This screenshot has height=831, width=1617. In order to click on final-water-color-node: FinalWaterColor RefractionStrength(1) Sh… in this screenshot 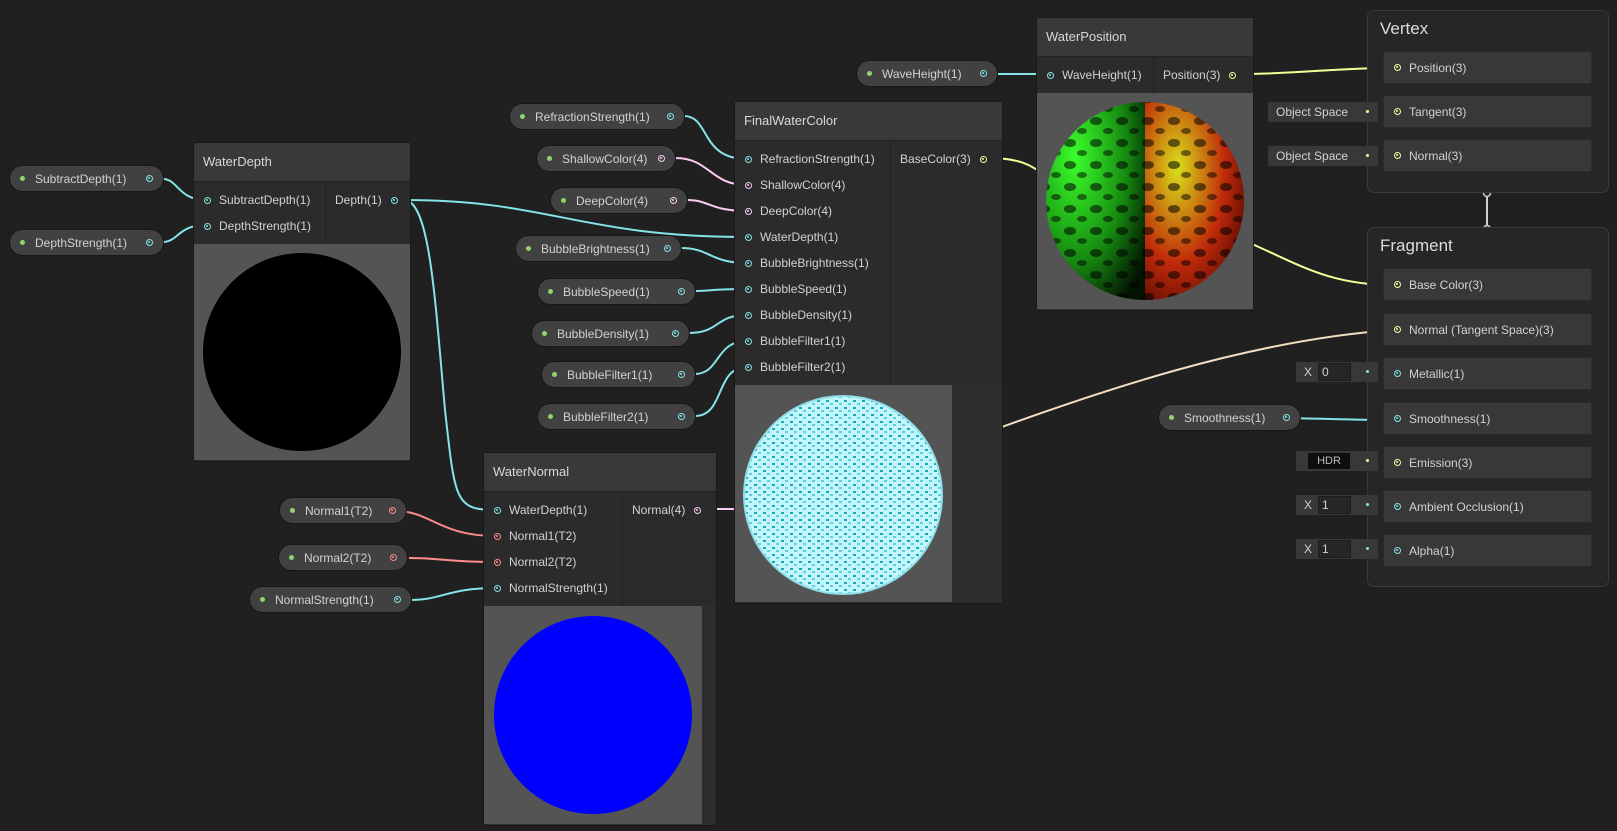, I will do `click(868, 352)`.